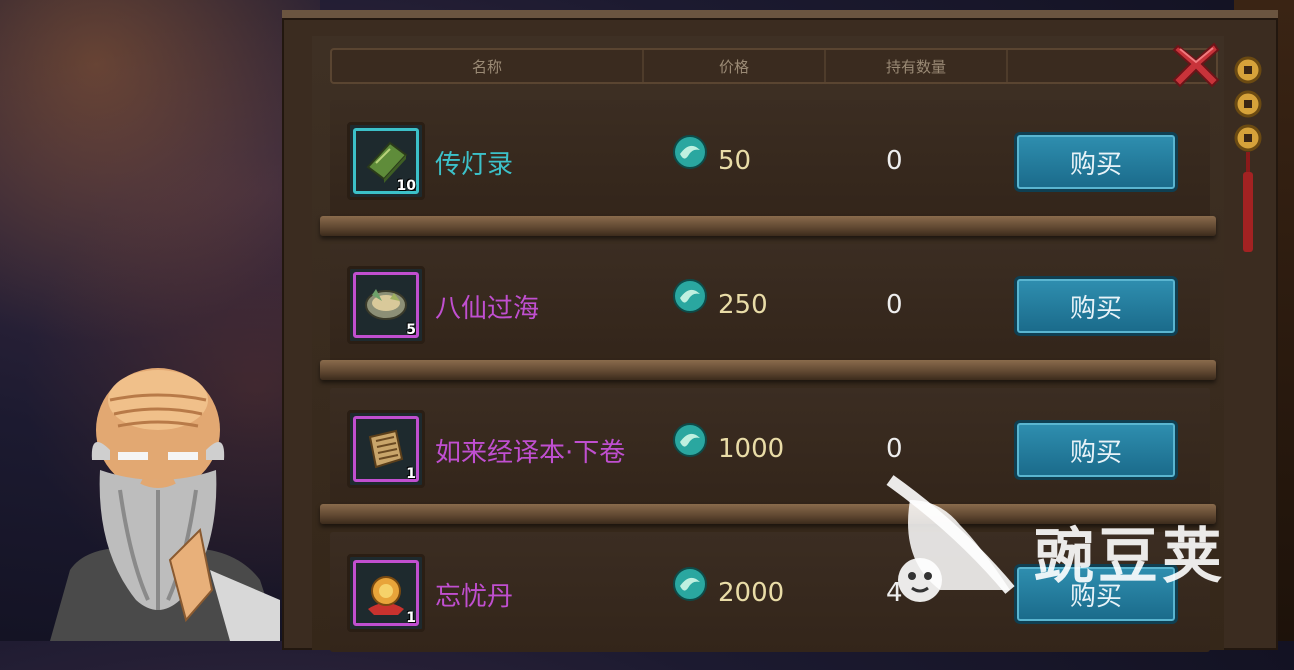 The width and height of the screenshot is (1294, 670). I want to click on scroll-icon, so click(386, 449).